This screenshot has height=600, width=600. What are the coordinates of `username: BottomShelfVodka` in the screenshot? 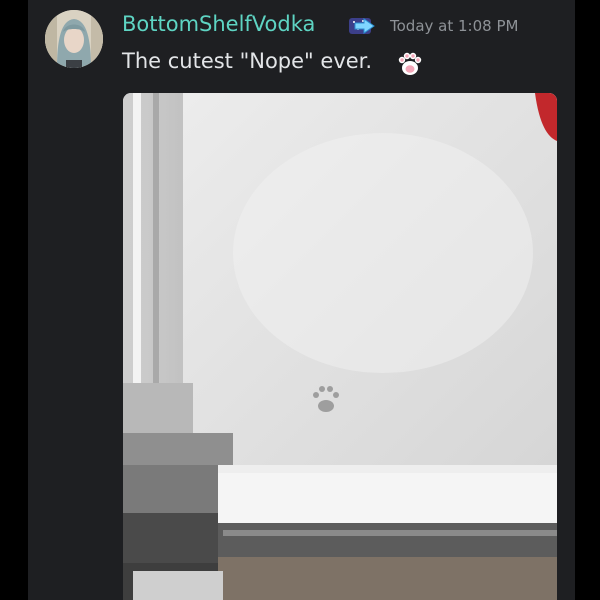 It's located at (218, 24).